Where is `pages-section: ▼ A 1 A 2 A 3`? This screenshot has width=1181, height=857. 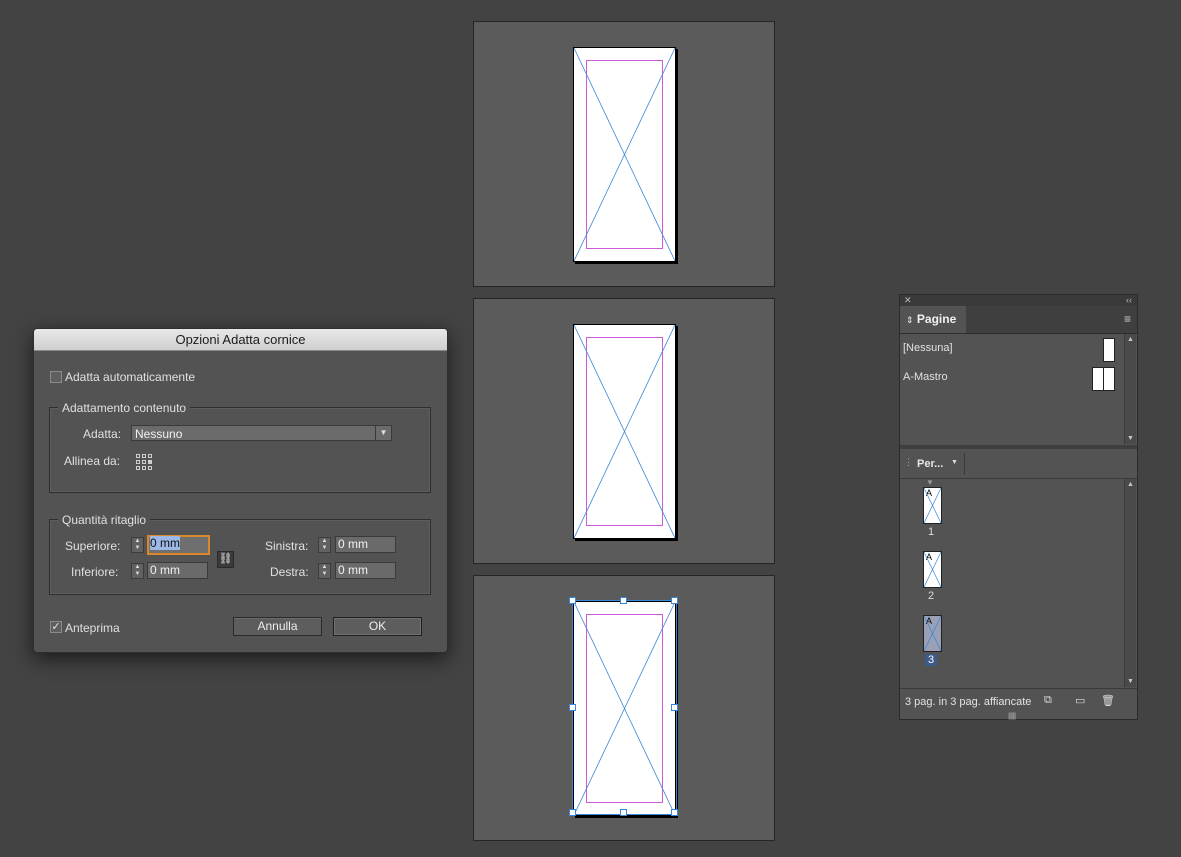
pages-section: ▼ A 1 A 2 A 3 is located at coordinates (1012, 583).